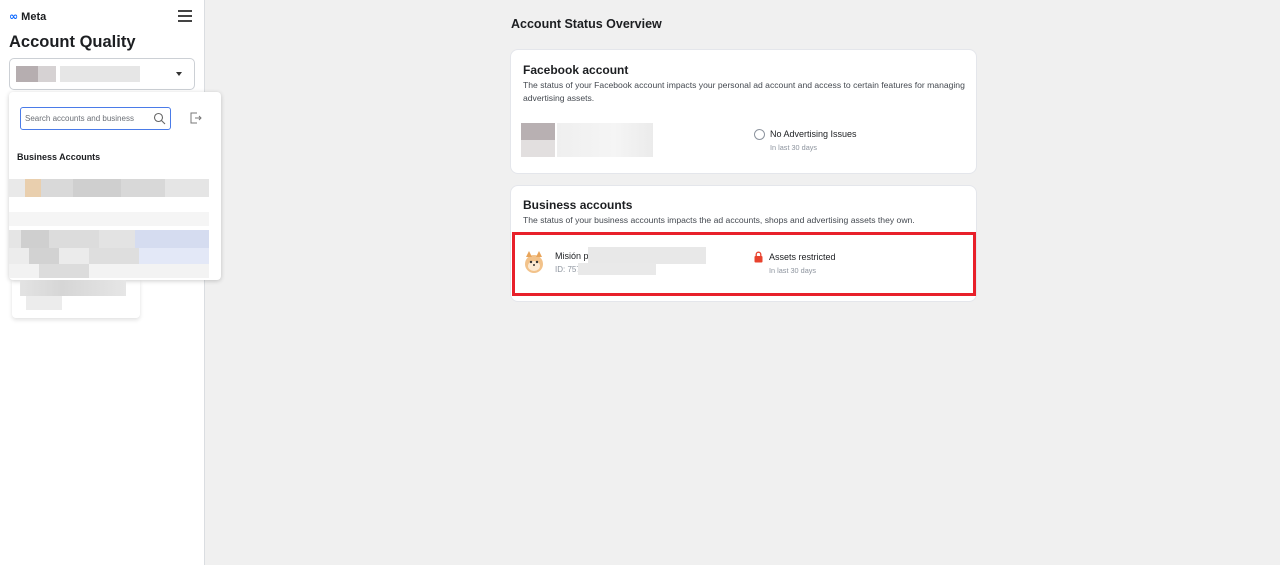 The height and width of the screenshot is (565, 1280). What do you see at coordinates (647, 255) in the screenshot?
I see `blurred-business-name` at bounding box center [647, 255].